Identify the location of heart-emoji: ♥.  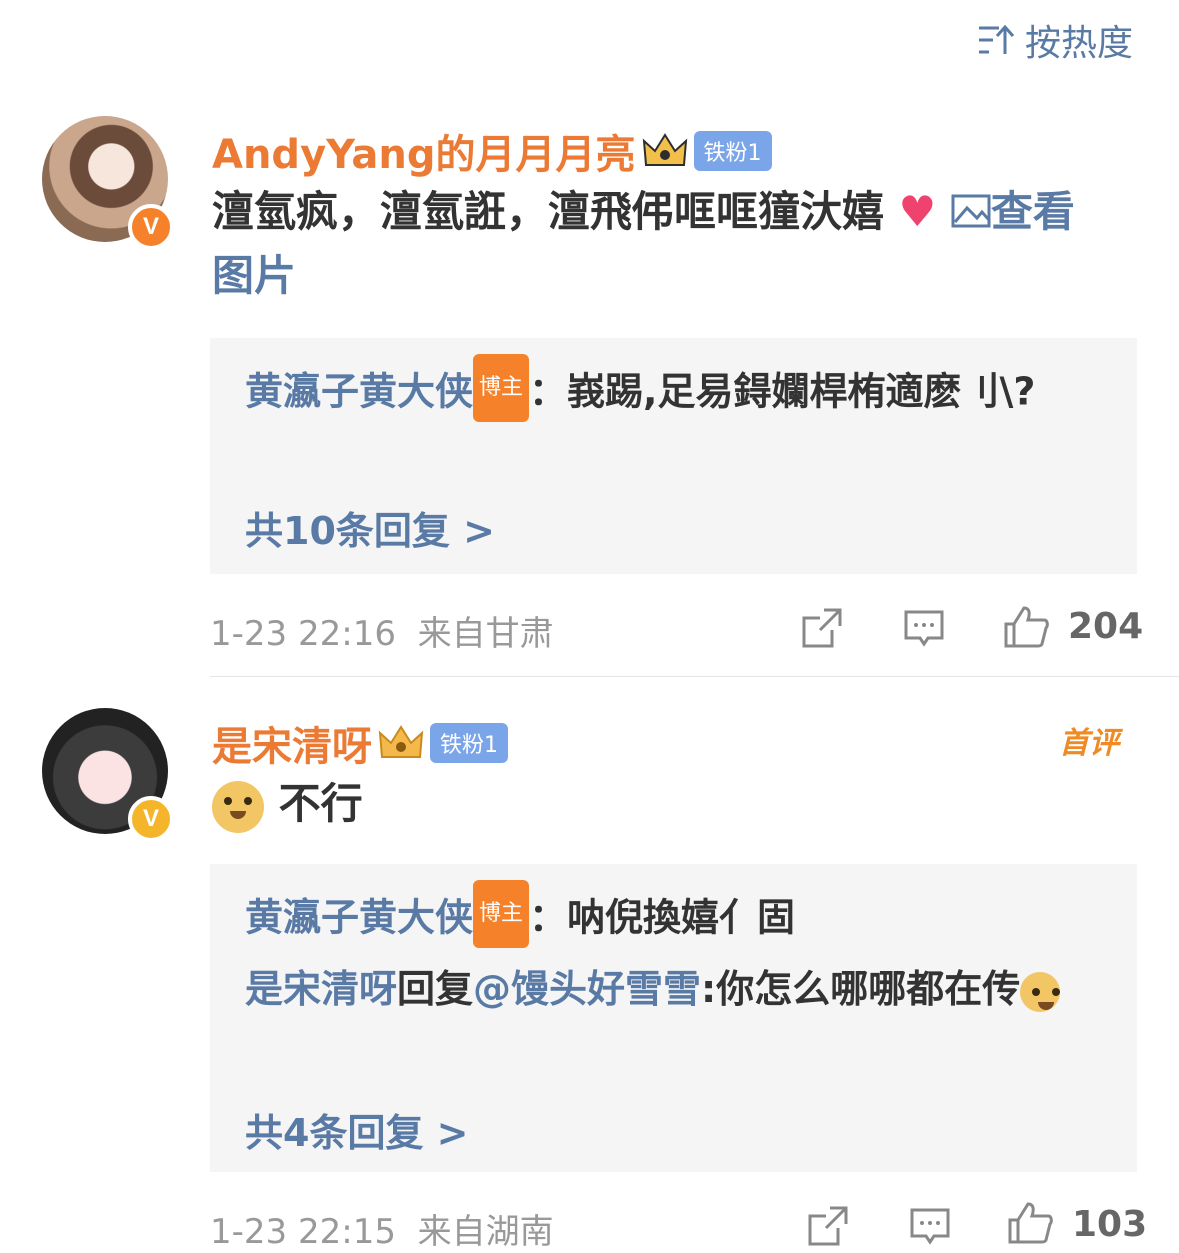
(917, 211).